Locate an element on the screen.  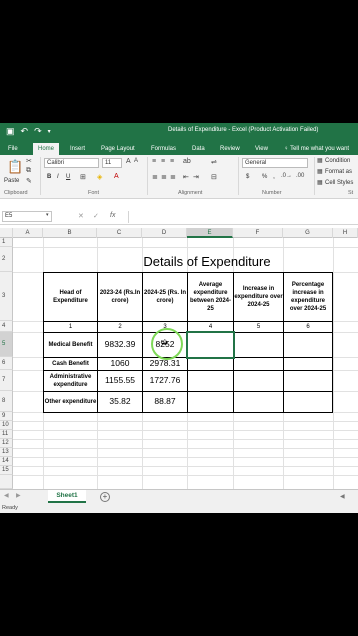
row-header: 15 is located at coordinates (6, 470).